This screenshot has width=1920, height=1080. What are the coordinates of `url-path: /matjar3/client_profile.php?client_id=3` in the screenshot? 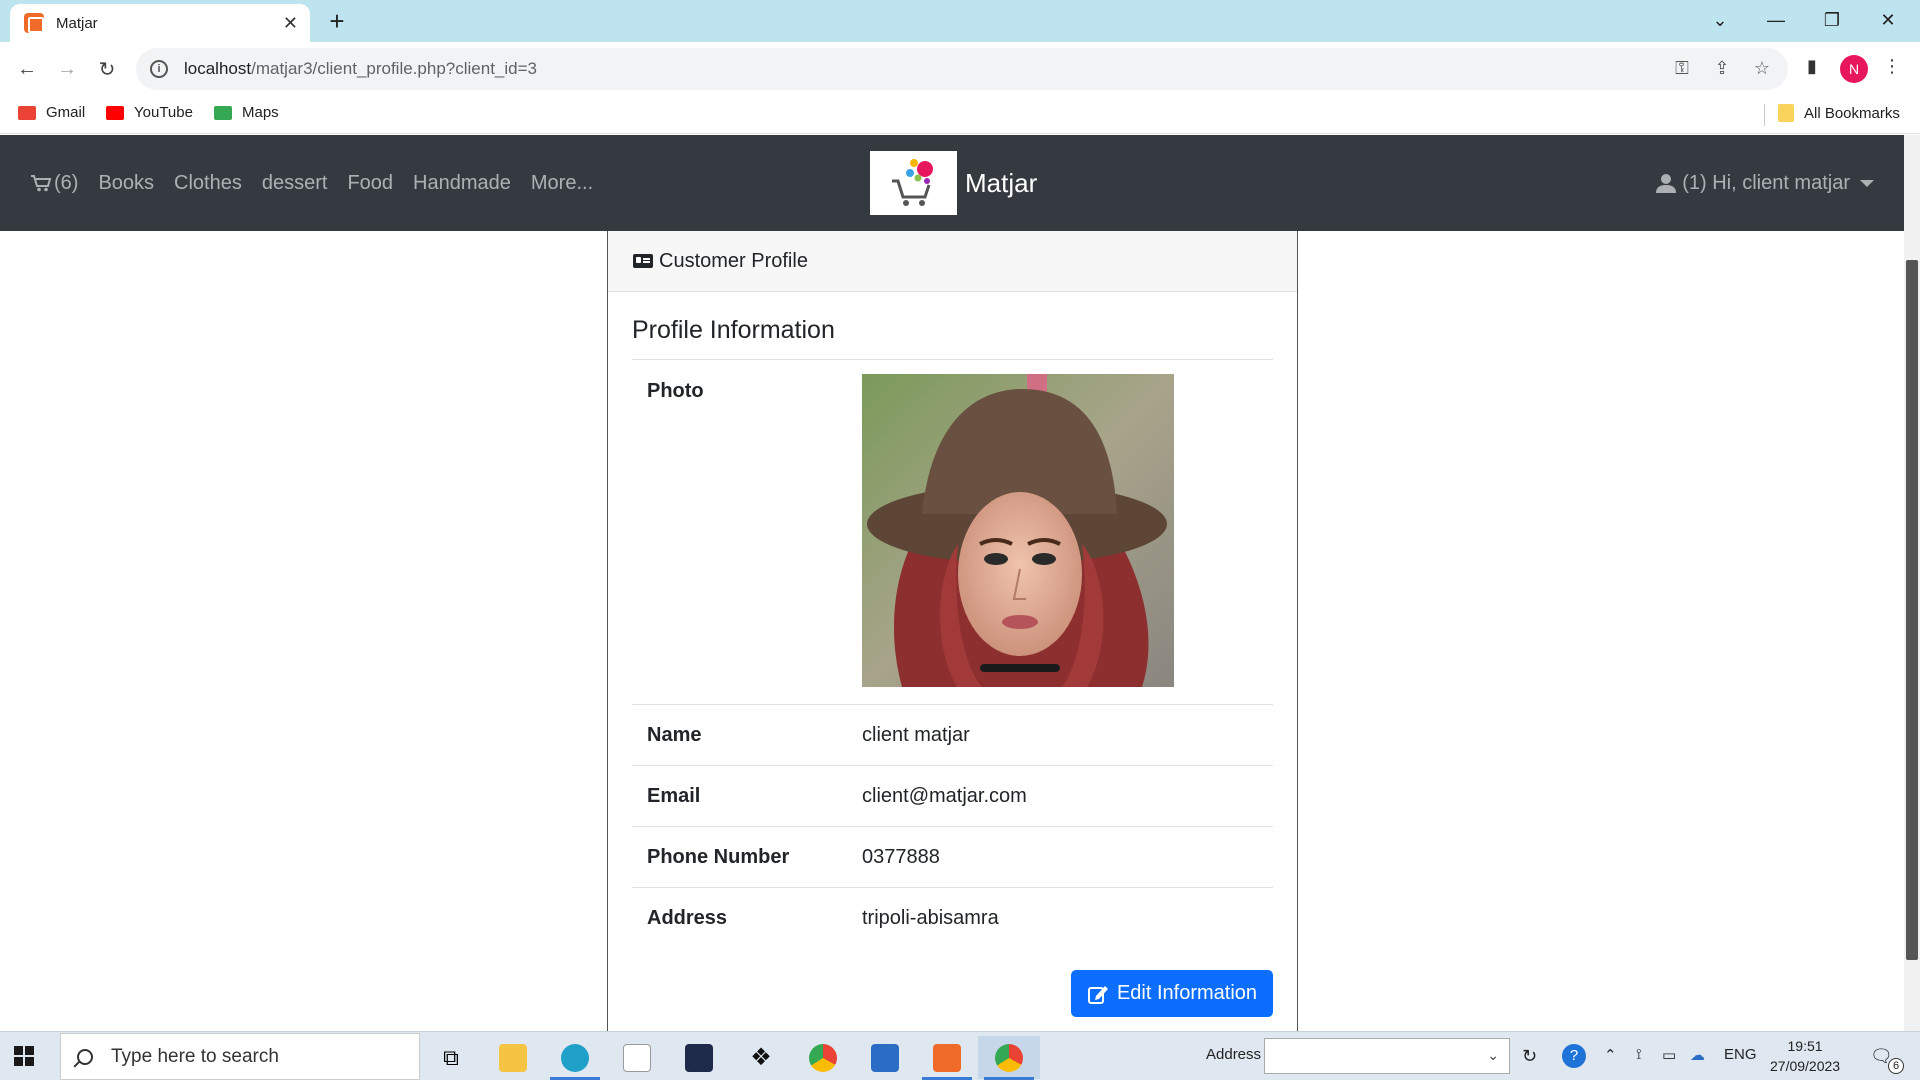 It's located at (394, 68).